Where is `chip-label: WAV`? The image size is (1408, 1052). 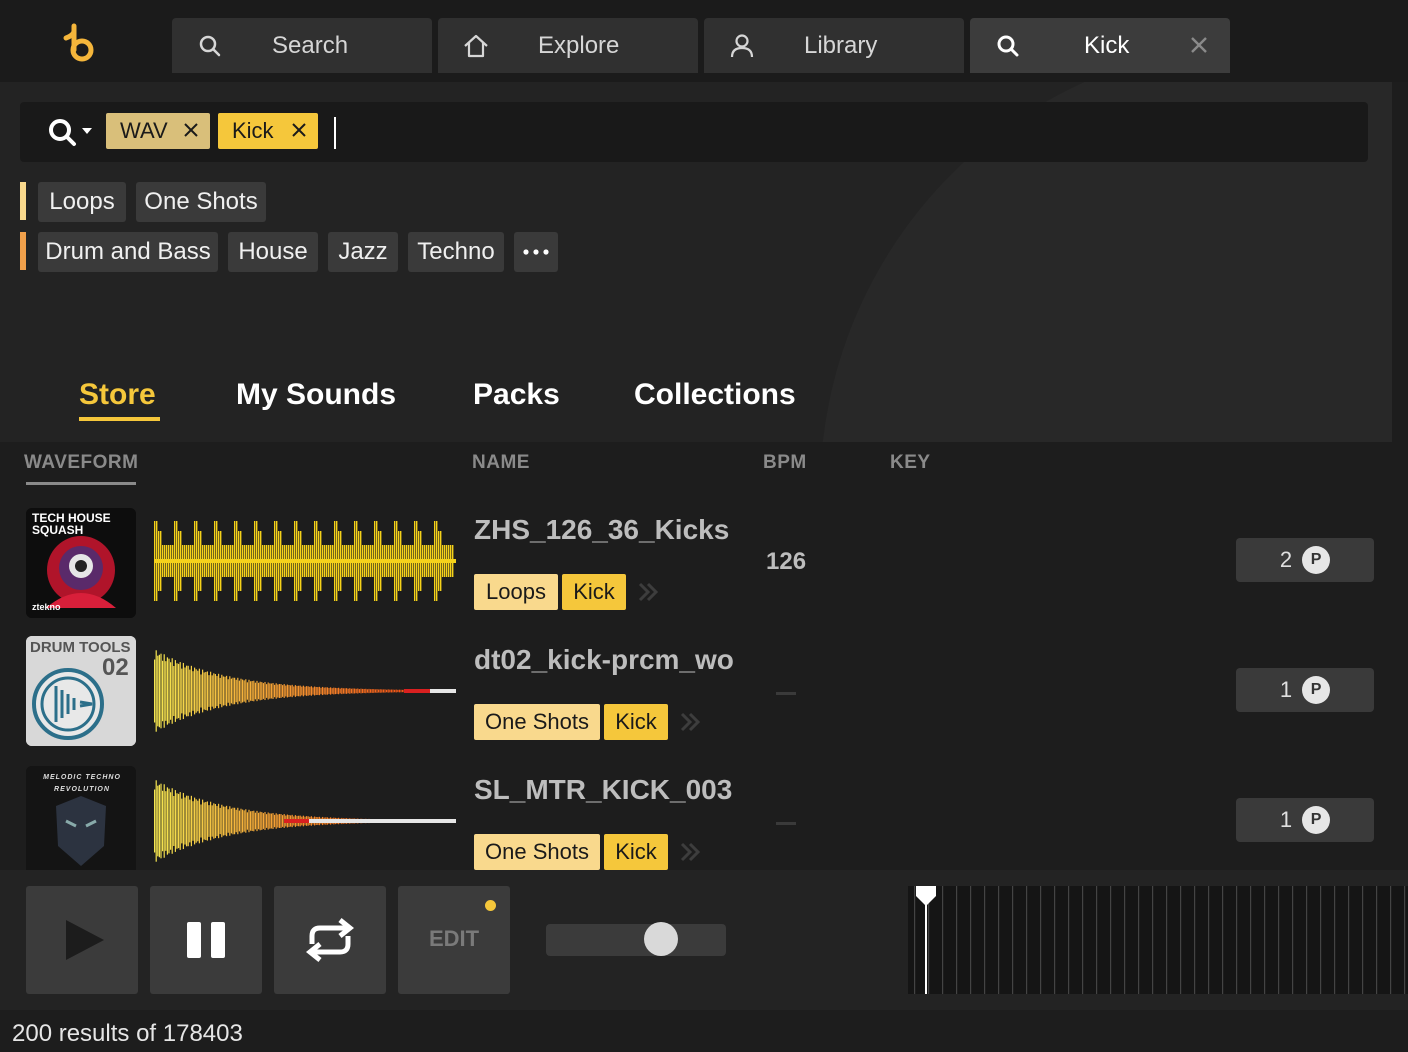
chip-label: WAV is located at coordinates (144, 130).